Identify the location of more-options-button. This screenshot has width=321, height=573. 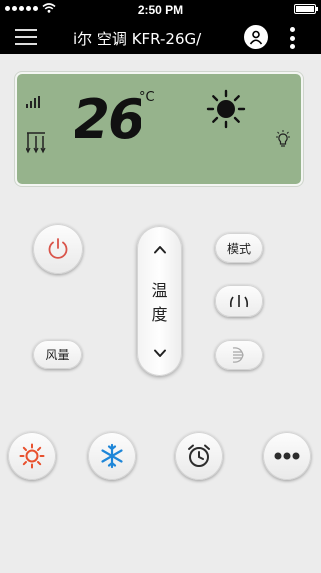
(287, 456).